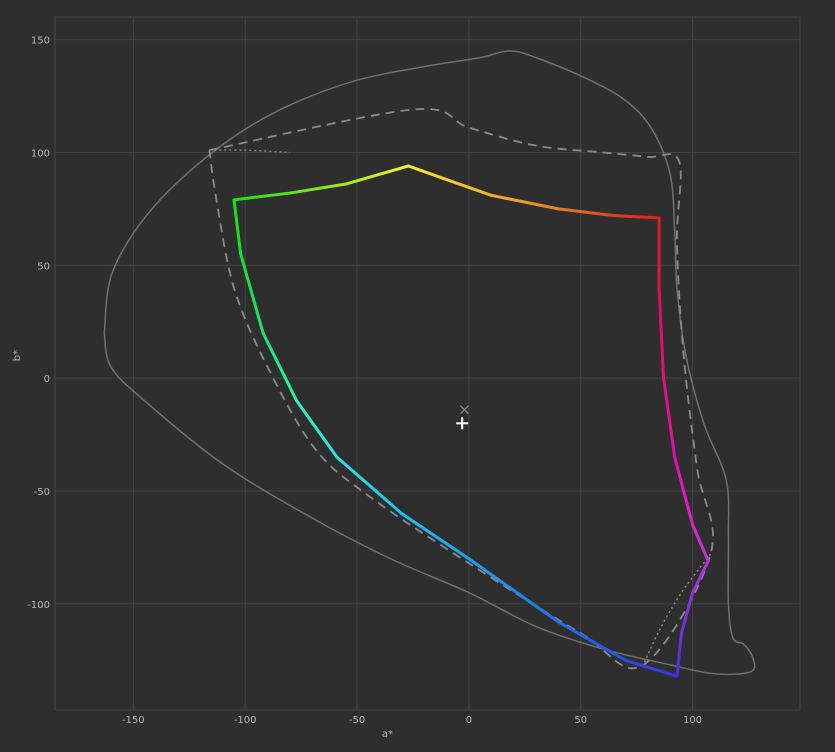 Image resolution: width=835 pixels, height=752 pixels. I want to click on y-axis-label: b*, so click(17, 355).